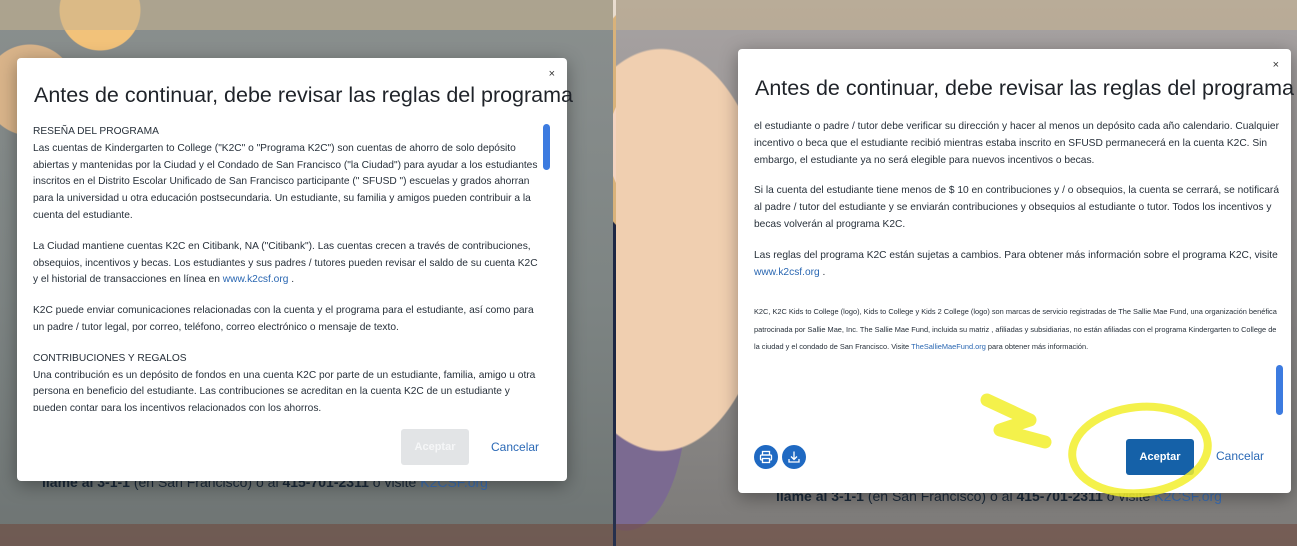 This screenshot has height=546, width=1297. I want to click on print-button, so click(766, 457).